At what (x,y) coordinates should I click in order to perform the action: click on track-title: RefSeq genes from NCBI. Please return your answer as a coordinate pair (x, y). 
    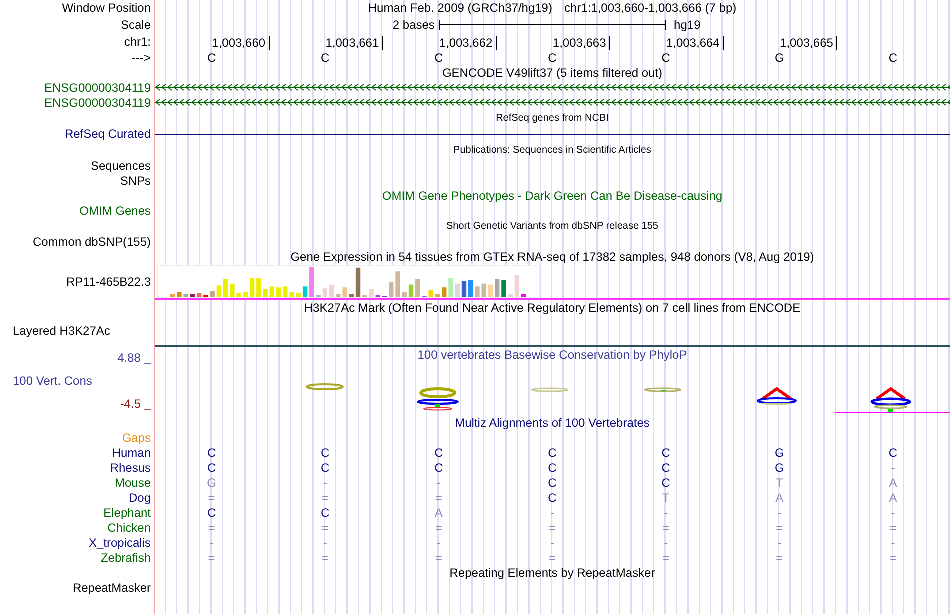
    Looking at the image, I should click on (552, 119).